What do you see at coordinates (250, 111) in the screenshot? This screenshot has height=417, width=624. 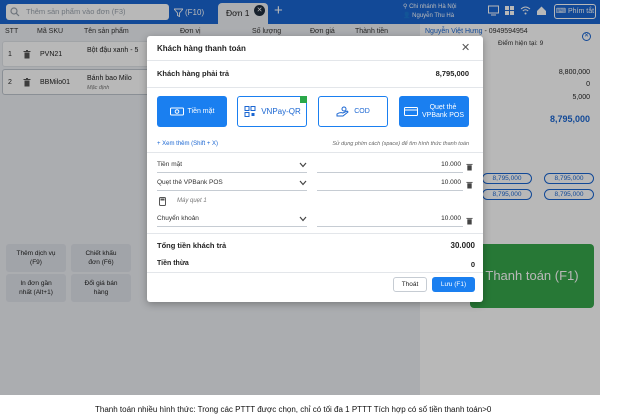 I see `qr-icon` at bounding box center [250, 111].